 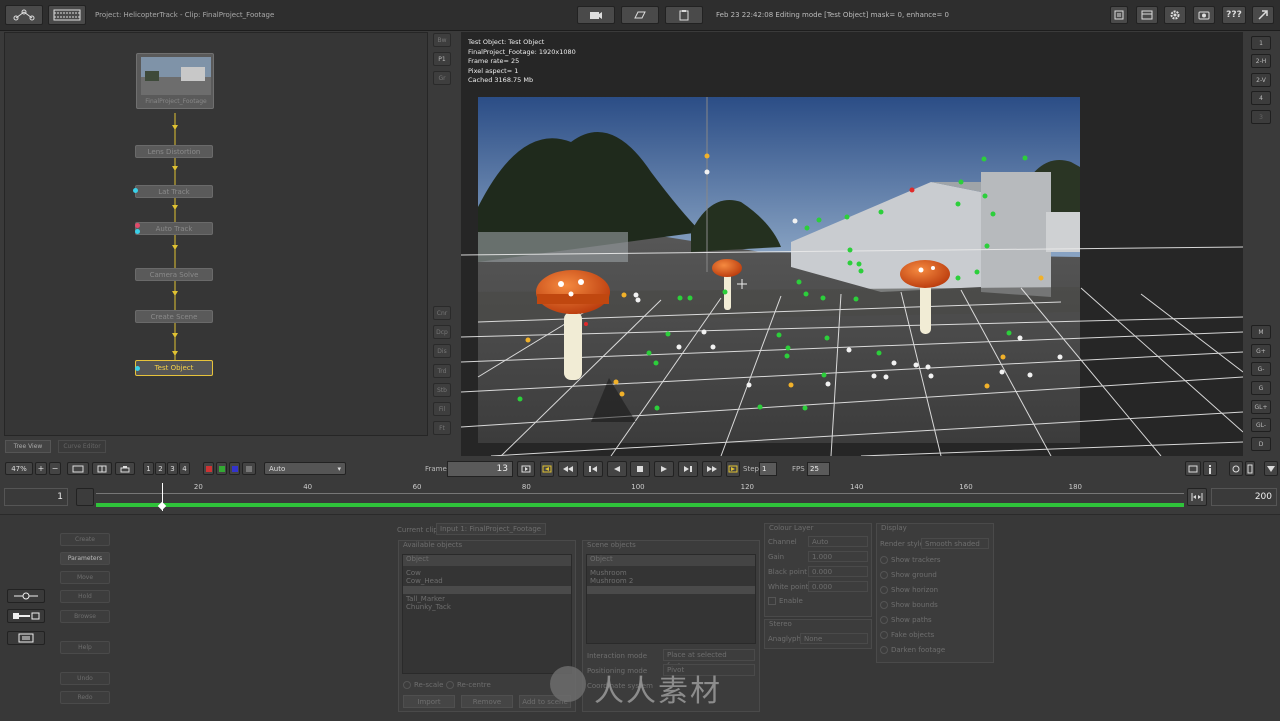 I want to click on mode-glminus-button: GL-, so click(x=1261, y=425).